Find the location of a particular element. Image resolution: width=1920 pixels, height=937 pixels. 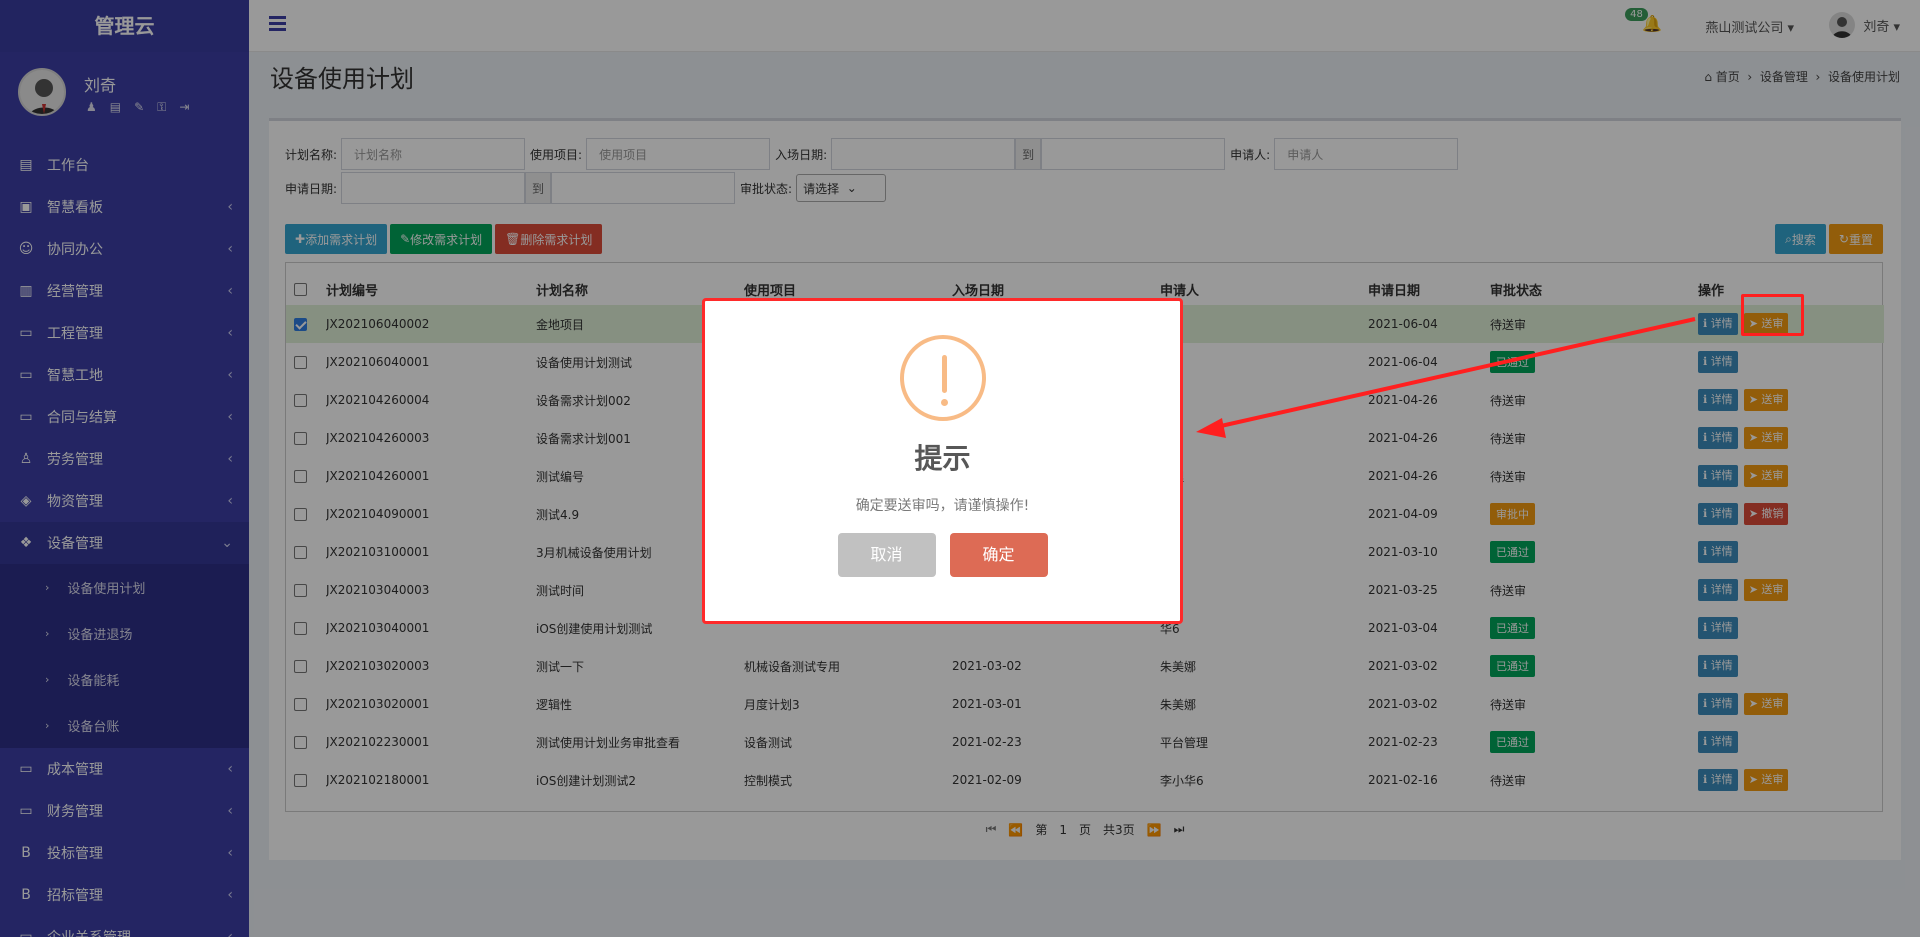

confirm-dialog: 提示 确定要送审吗，请谨慎操作! 取消 确定 is located at coordinates (942, 461).